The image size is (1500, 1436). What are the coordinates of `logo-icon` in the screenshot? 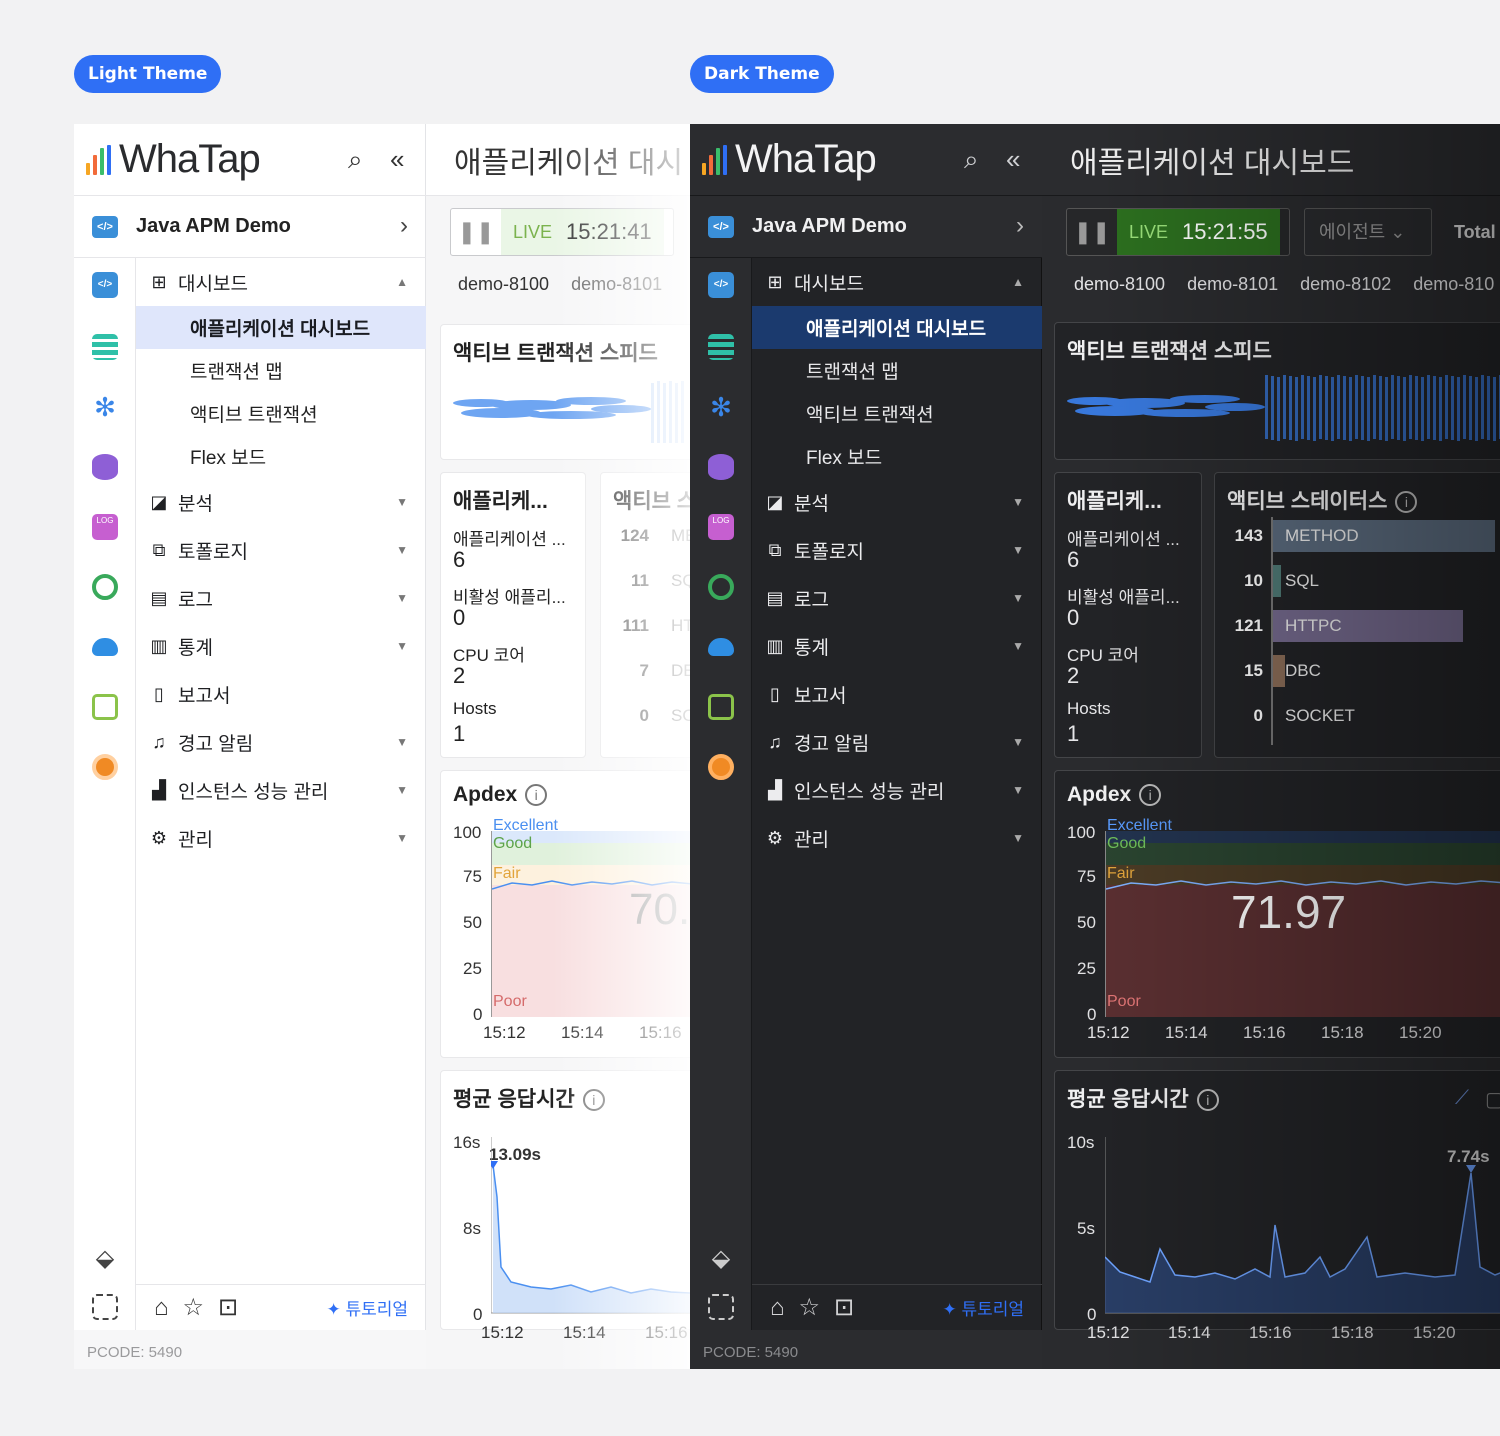 It's located at (714, 159).